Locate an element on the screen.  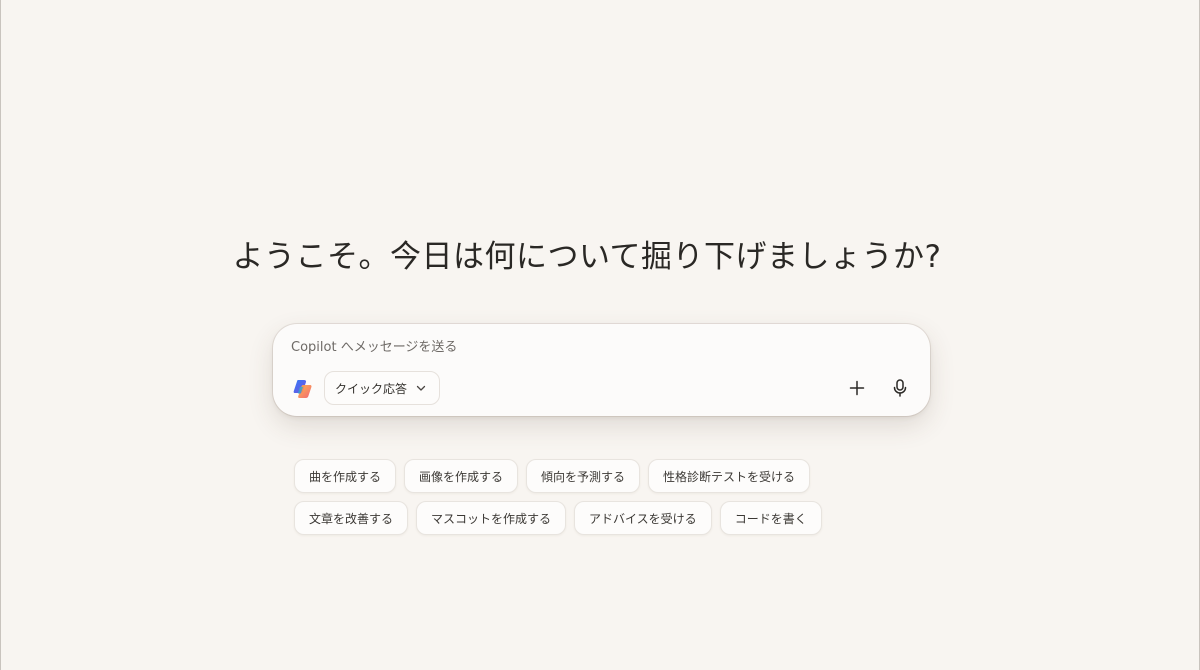
voice-input-button is located at coordinates (900, 388).